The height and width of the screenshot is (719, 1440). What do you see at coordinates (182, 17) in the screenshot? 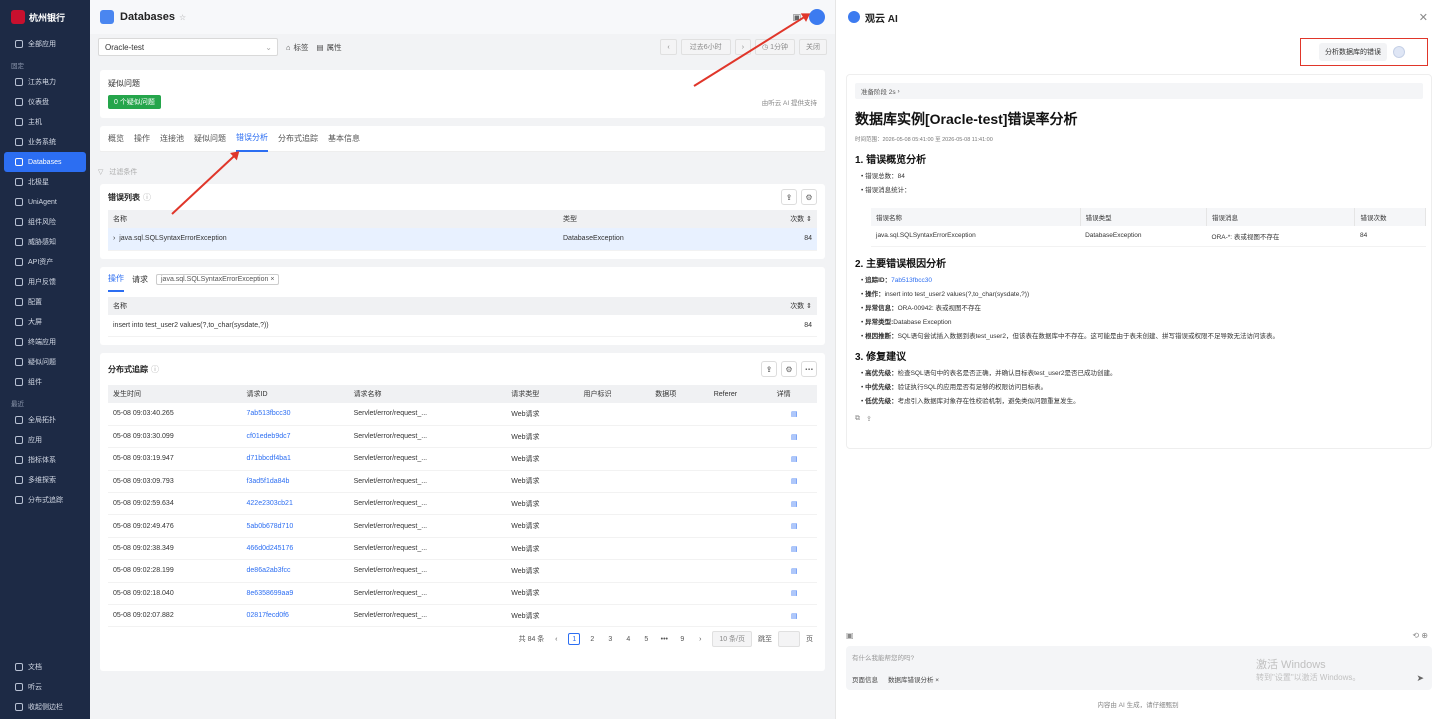
I see `star-icon: ☆` at bounding box center [182, 17].